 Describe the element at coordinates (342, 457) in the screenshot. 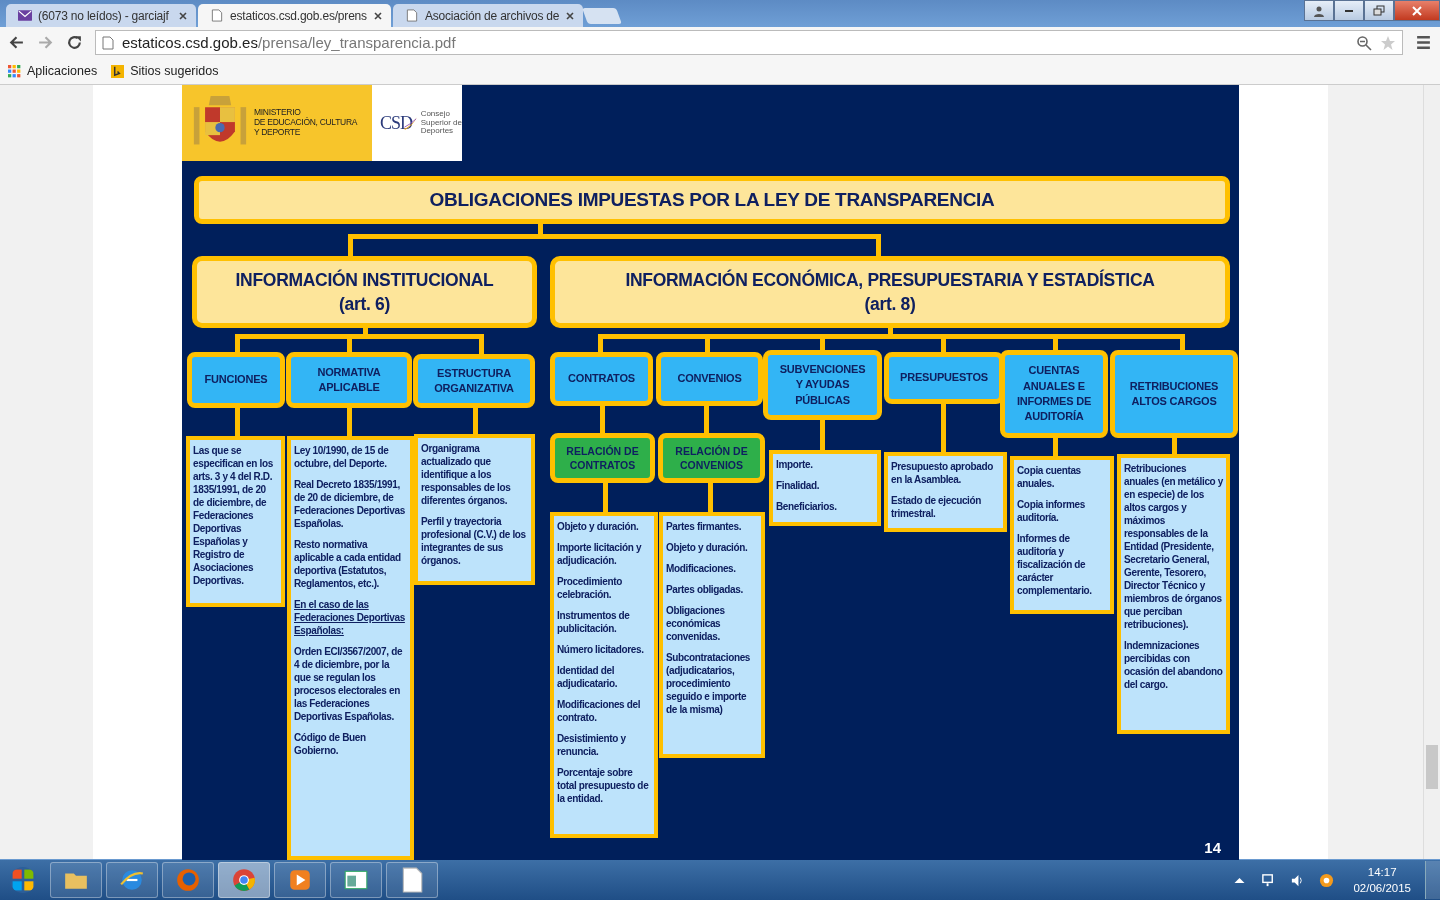

I see `detail-text: Ley 10/1990, de 15 de octubre, del Deporte.` at that location.